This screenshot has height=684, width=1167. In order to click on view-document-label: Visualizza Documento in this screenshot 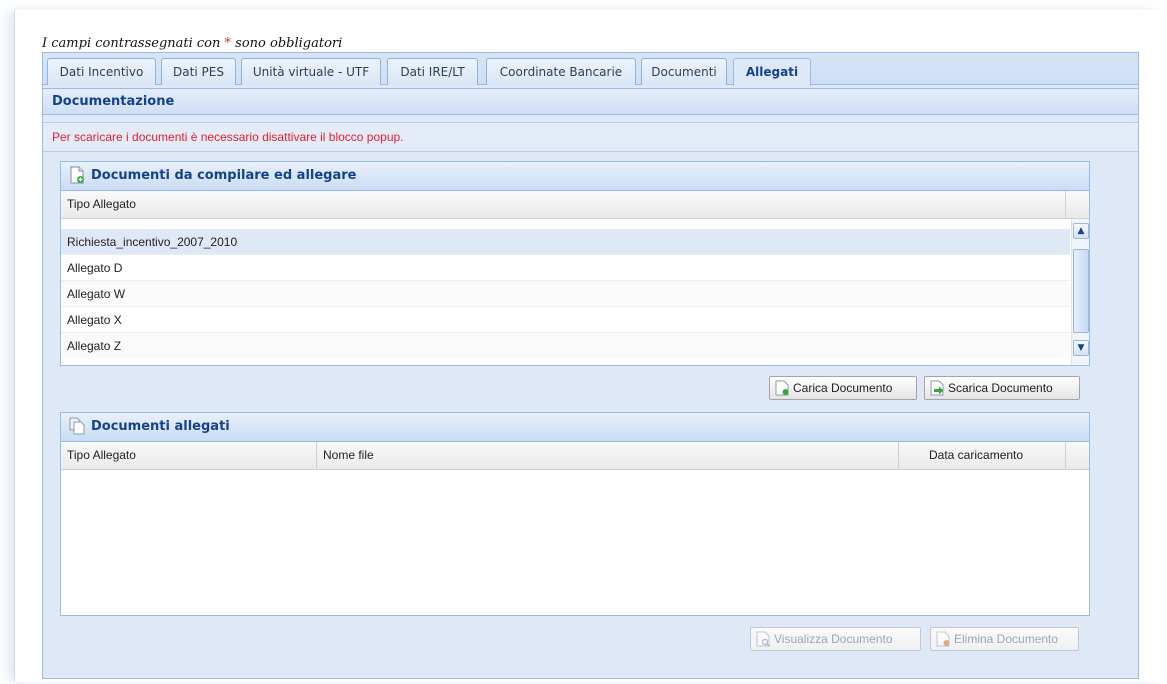, I will do `click(833, 639)`.